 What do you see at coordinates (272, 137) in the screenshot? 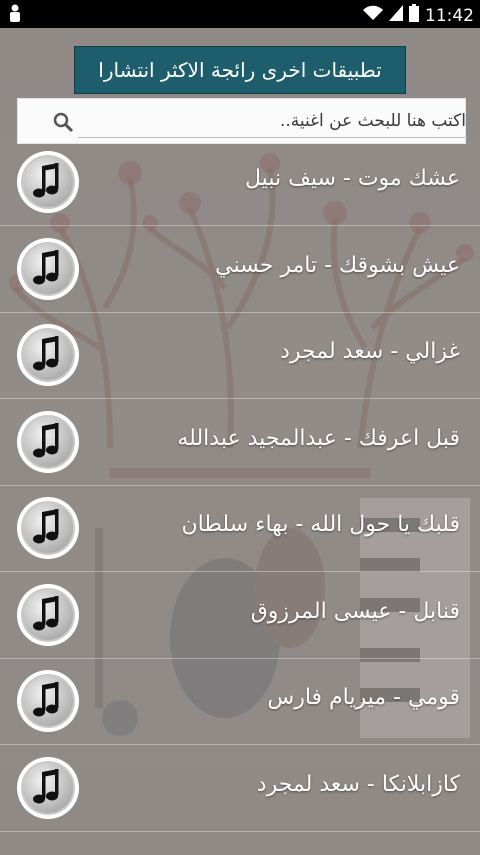
I see `search-underline` at bounding box center [272, 137].